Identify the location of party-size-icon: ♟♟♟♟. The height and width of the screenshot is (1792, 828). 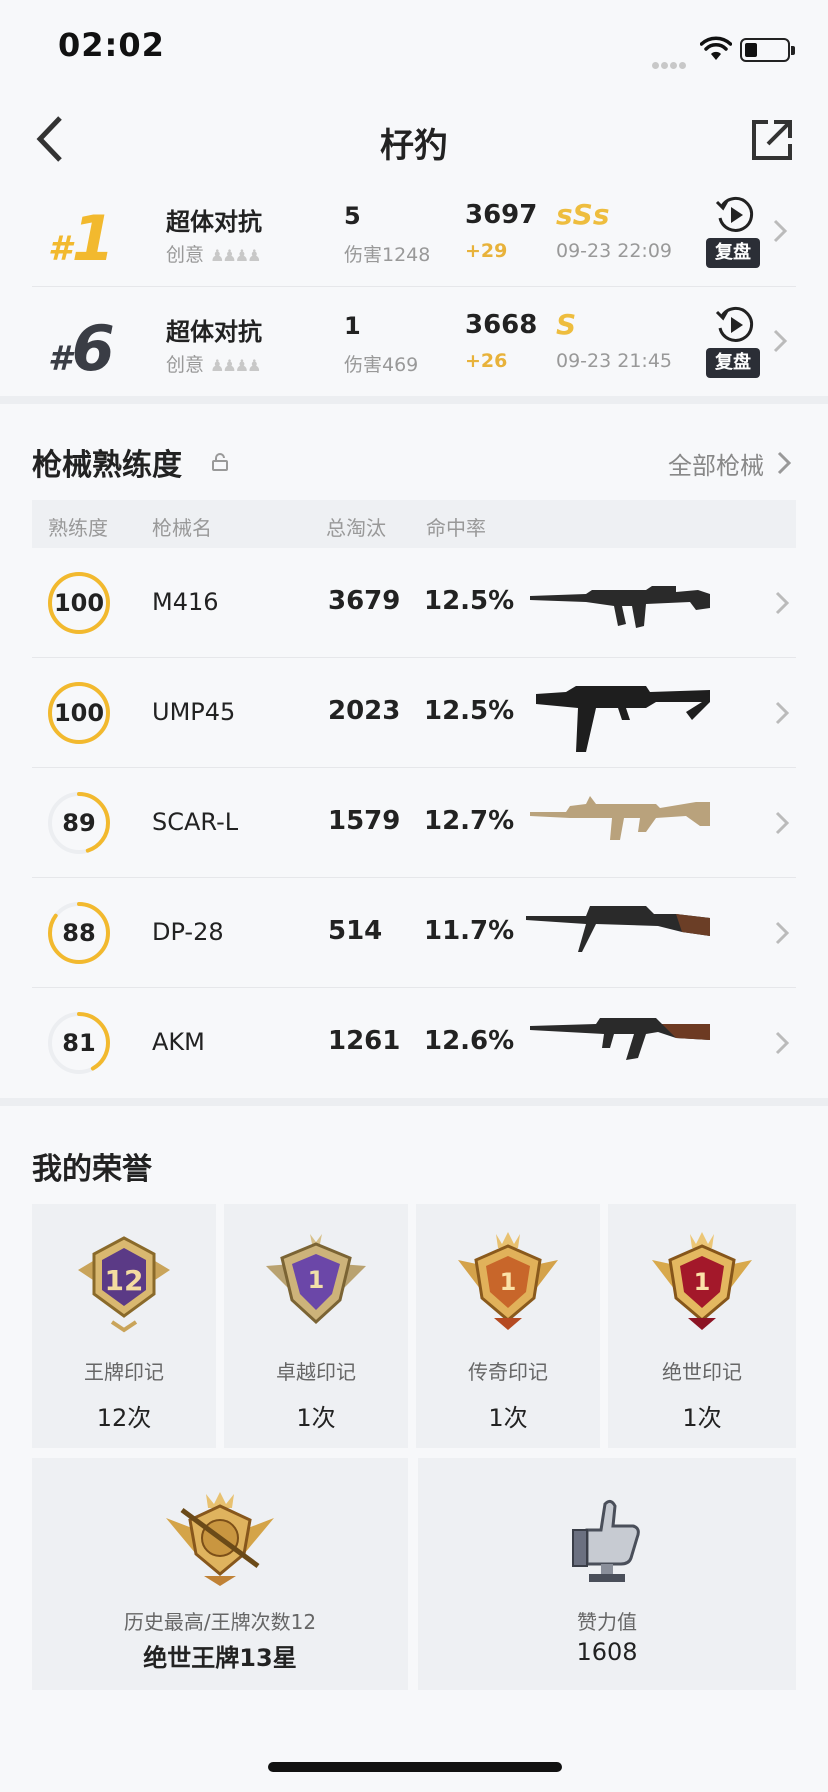
(235, 365).